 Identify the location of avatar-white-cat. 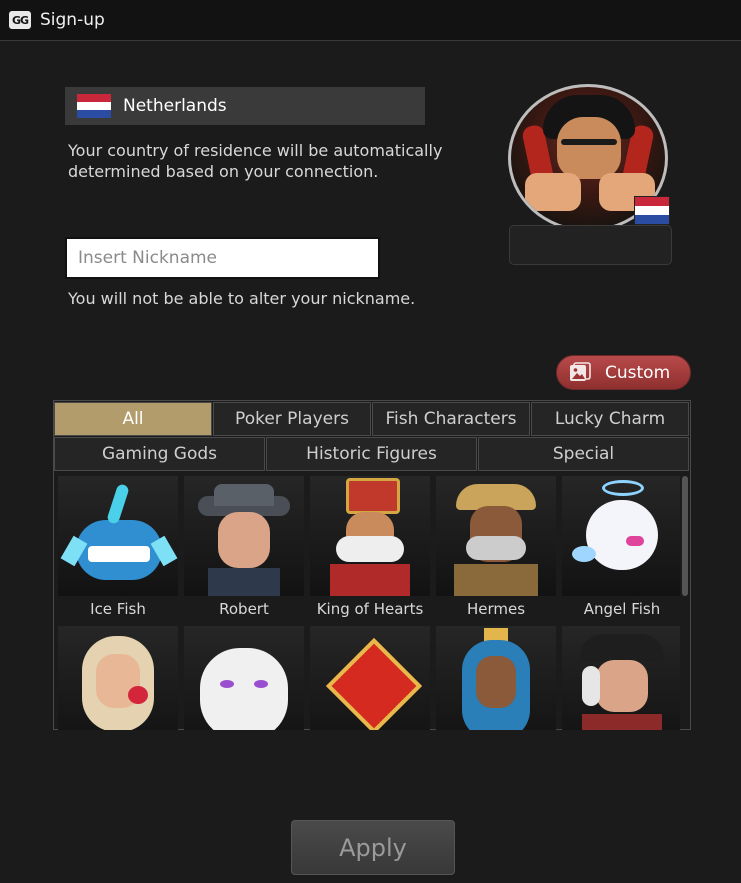
(244, 678).